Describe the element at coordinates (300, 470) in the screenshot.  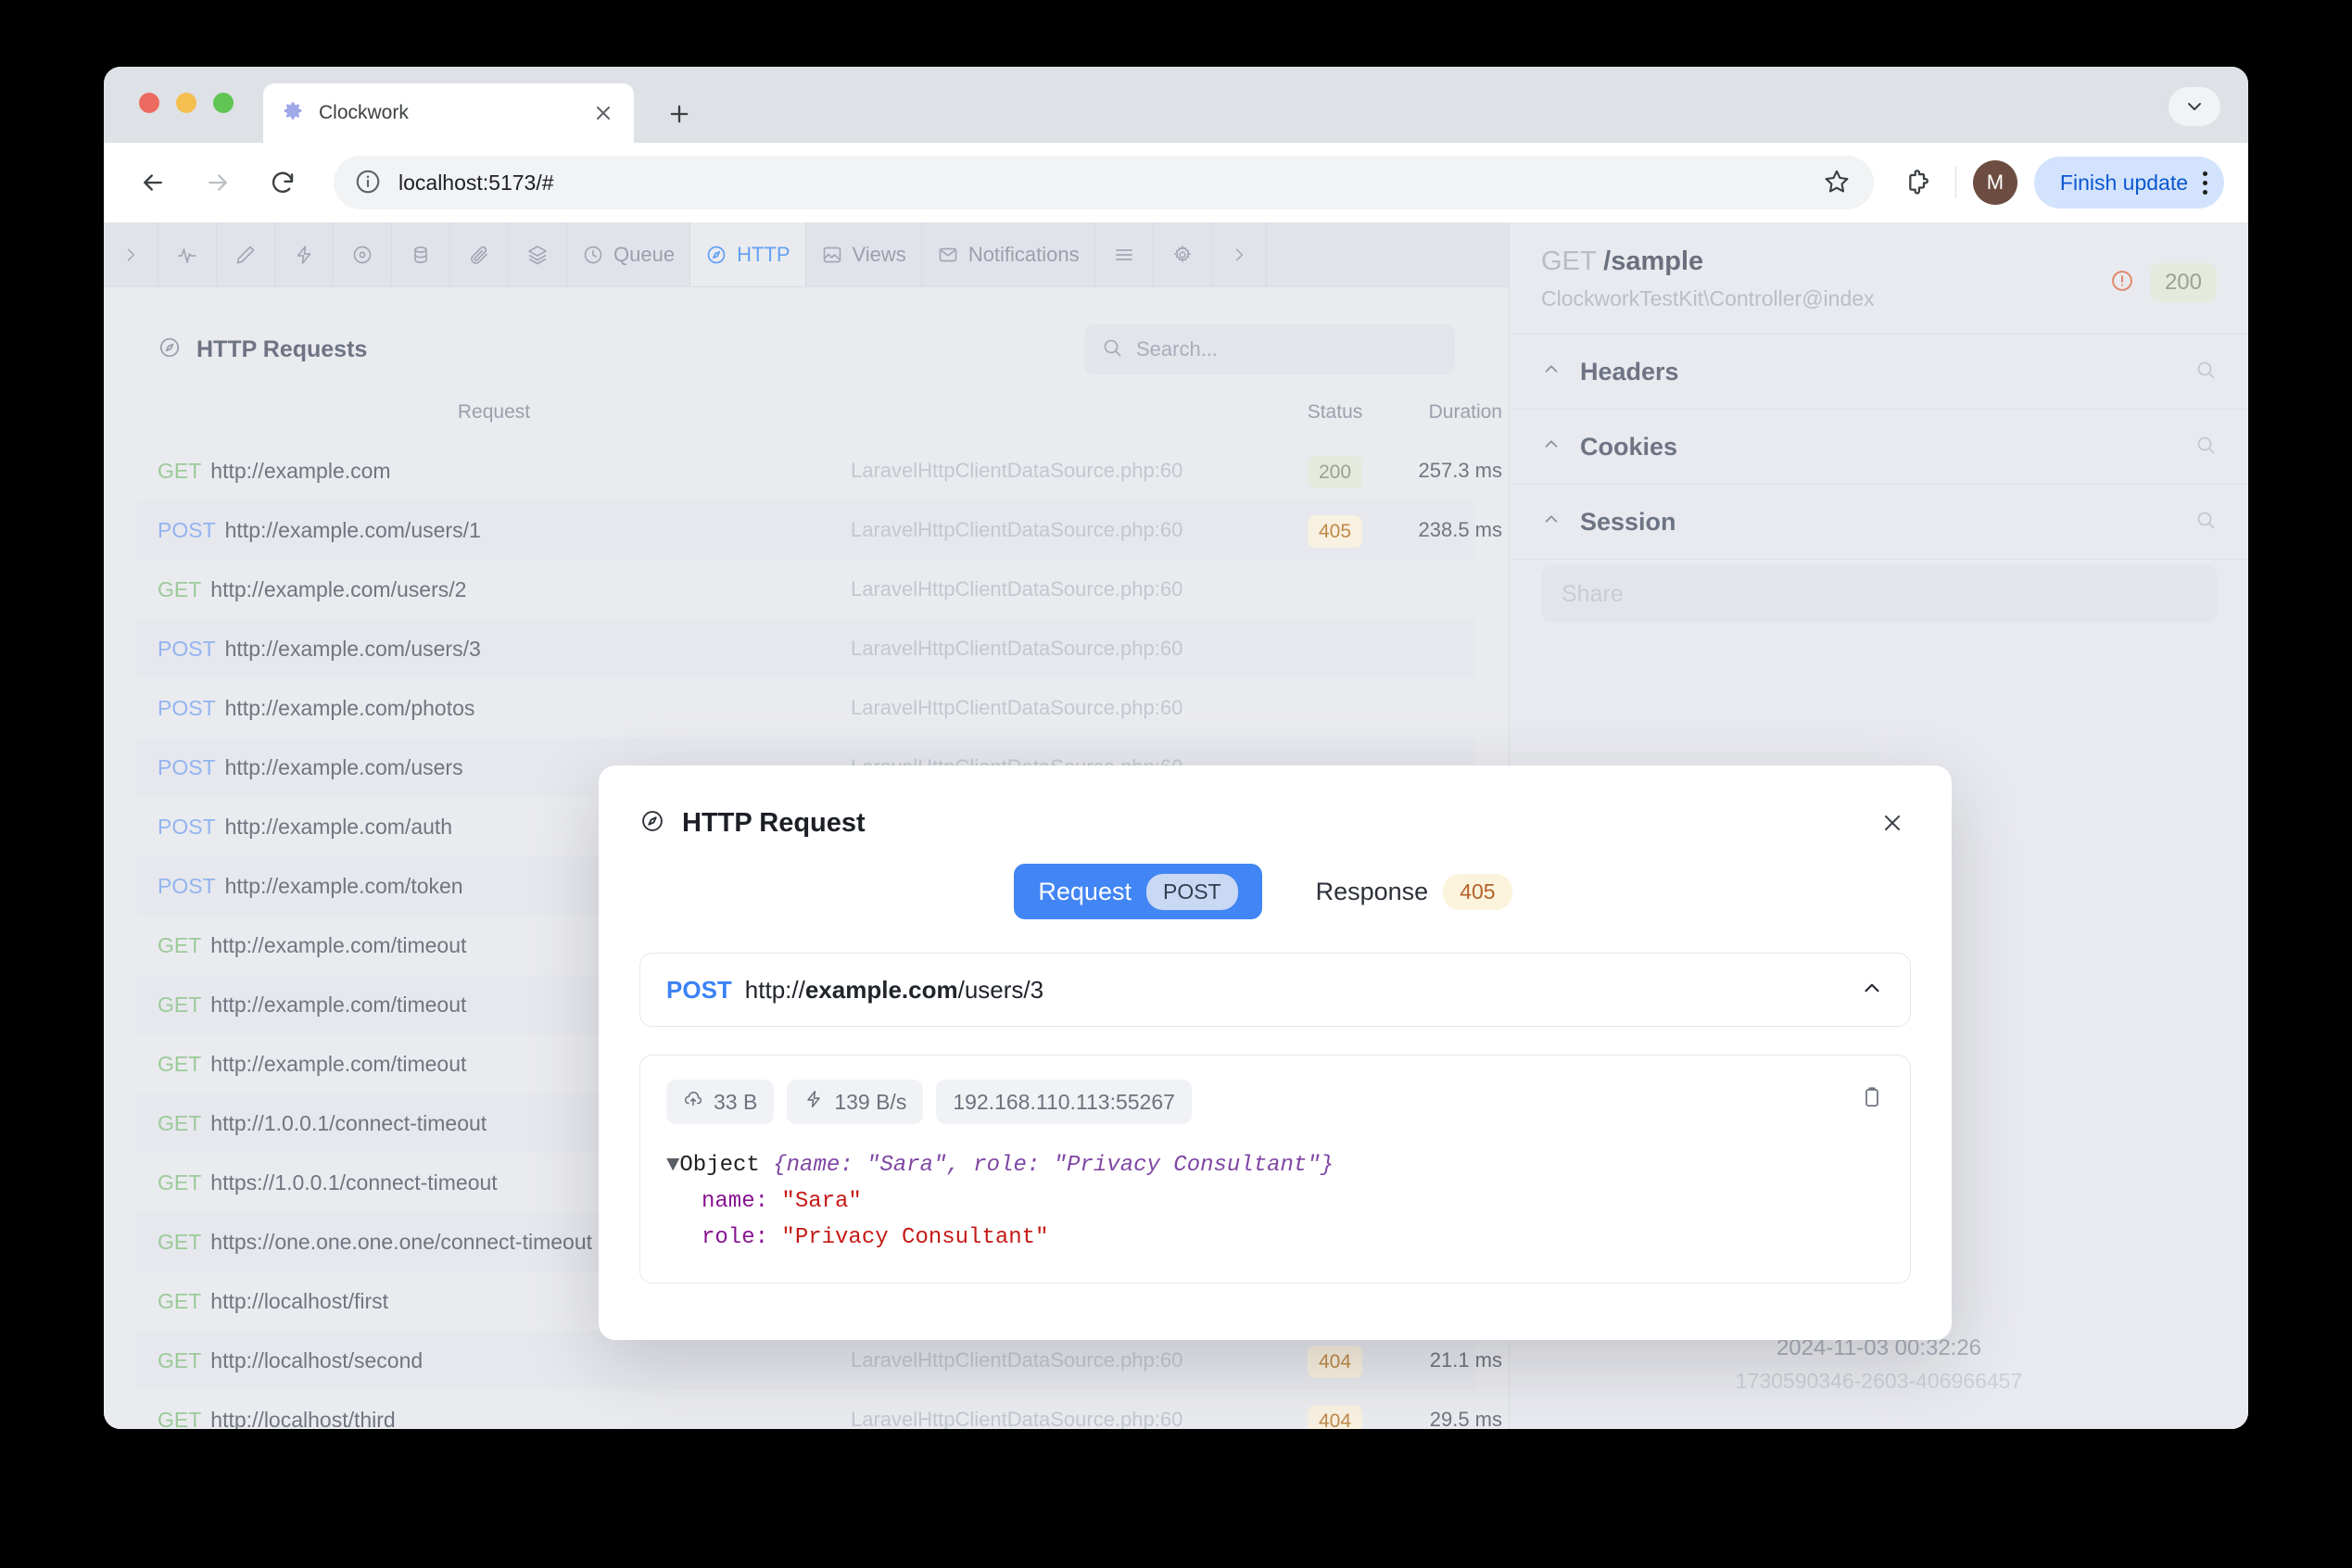
I see `row-url: http://example.com` at that location.